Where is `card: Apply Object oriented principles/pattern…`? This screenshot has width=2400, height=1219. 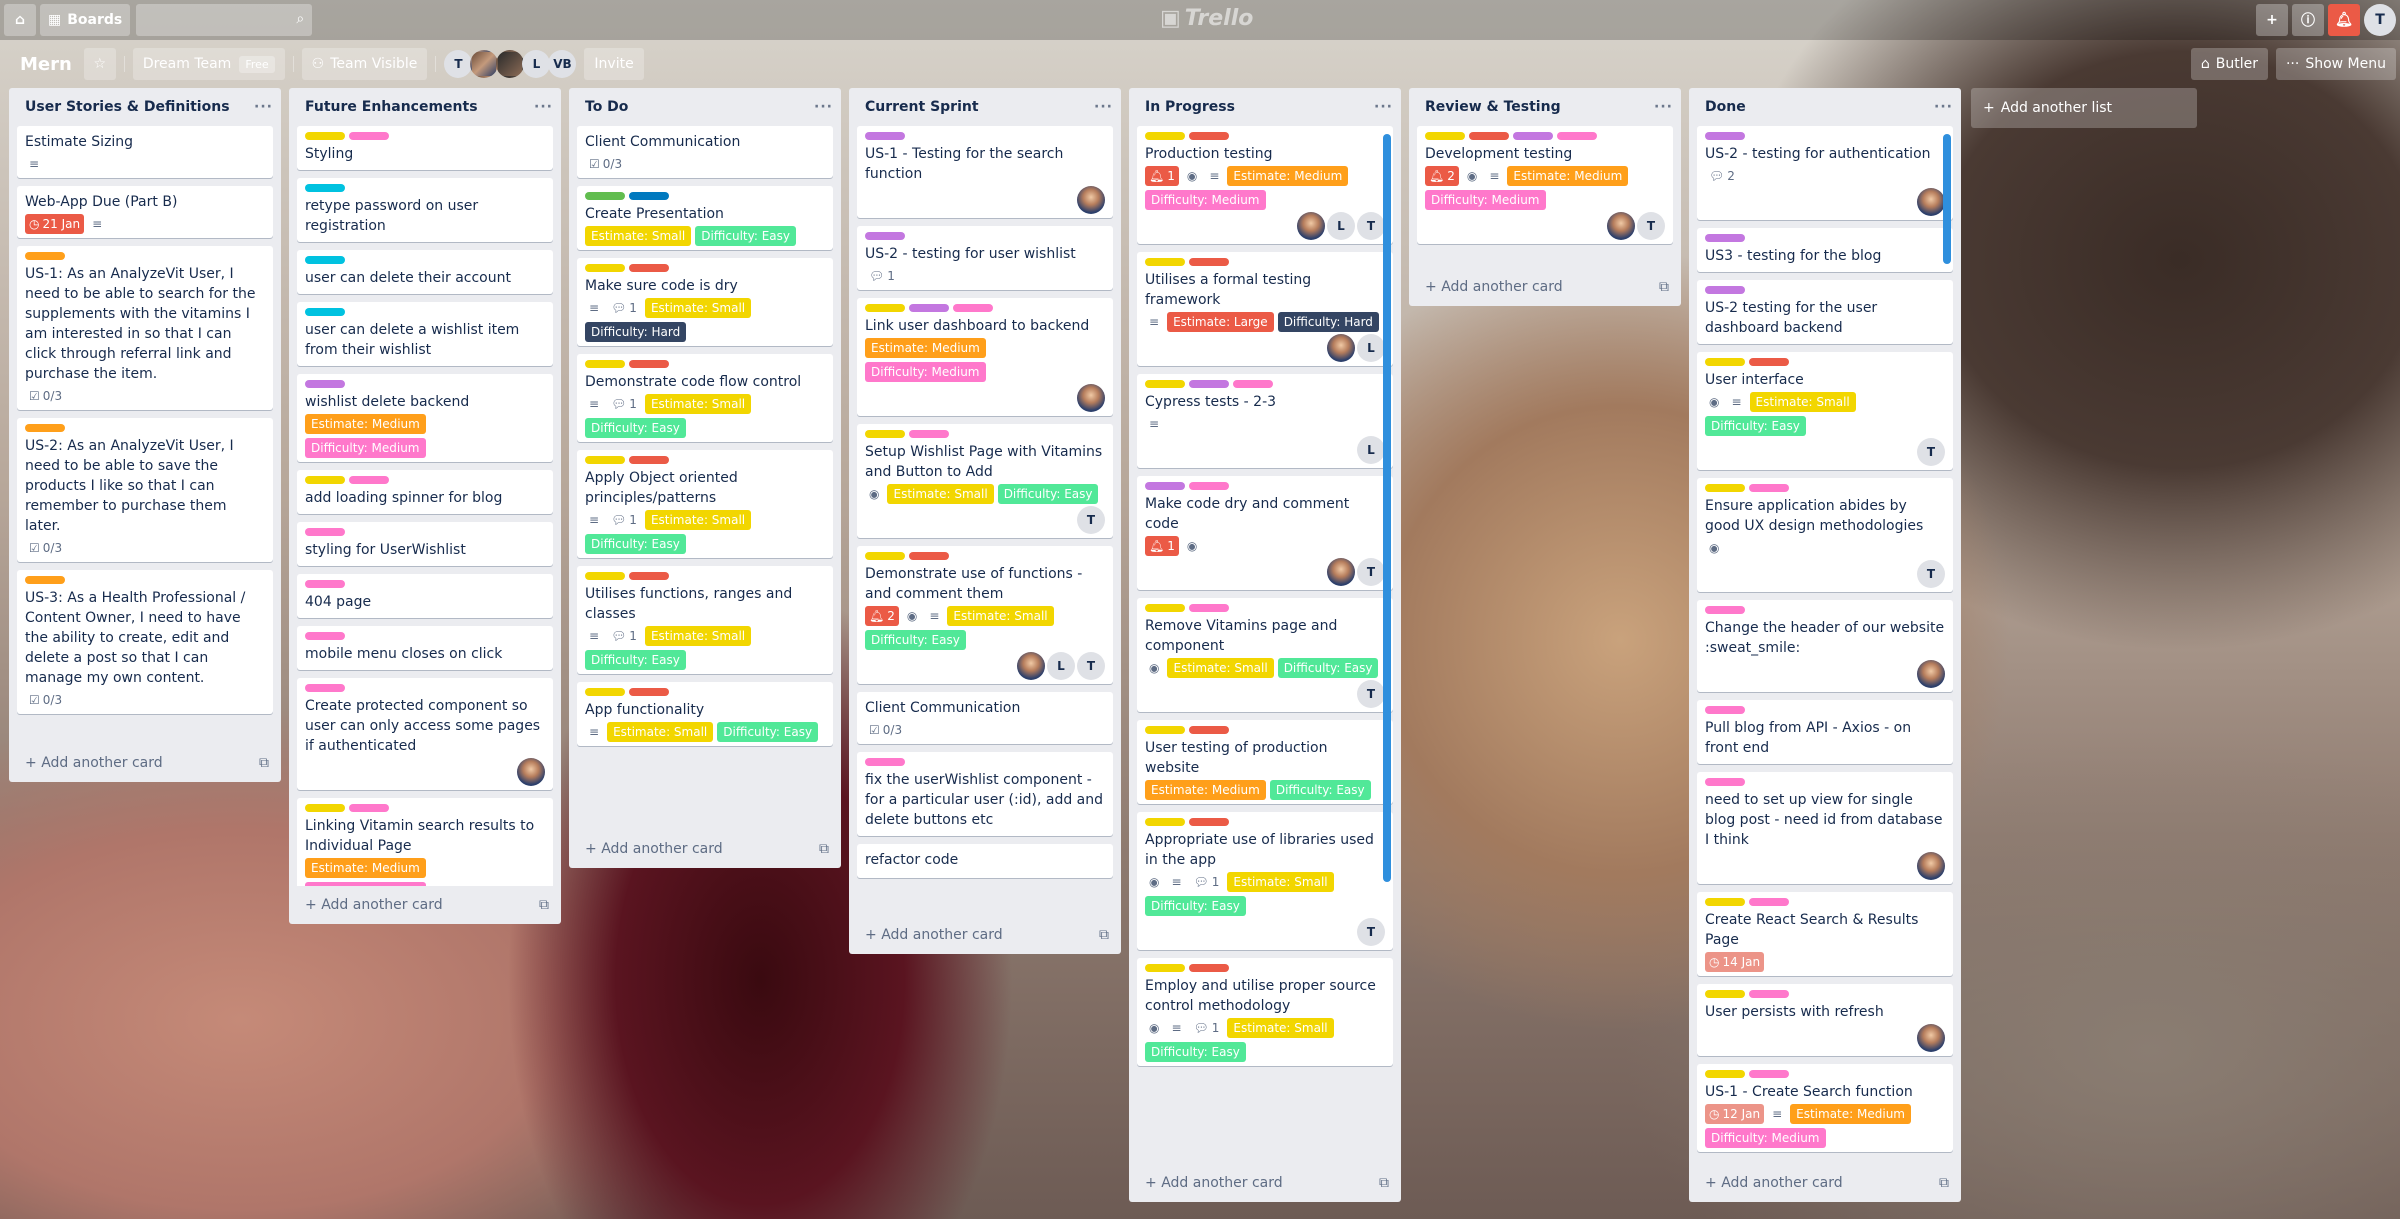 card: Apply Object oriented principles/pattern… is located at coordinates (705, 504).